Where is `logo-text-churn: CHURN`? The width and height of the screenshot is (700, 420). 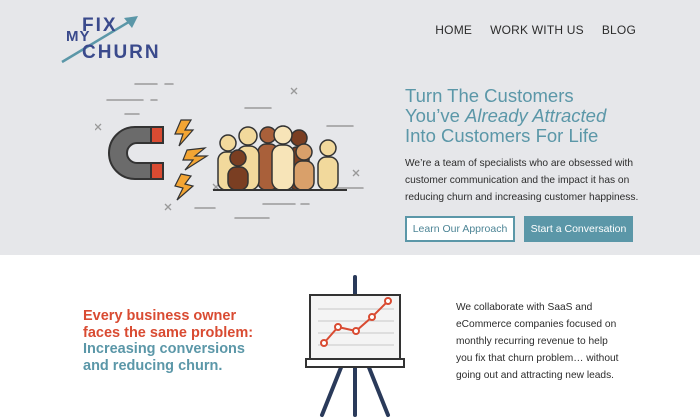
logo-text-churn: CHURN is located at coordinates (121, 52).